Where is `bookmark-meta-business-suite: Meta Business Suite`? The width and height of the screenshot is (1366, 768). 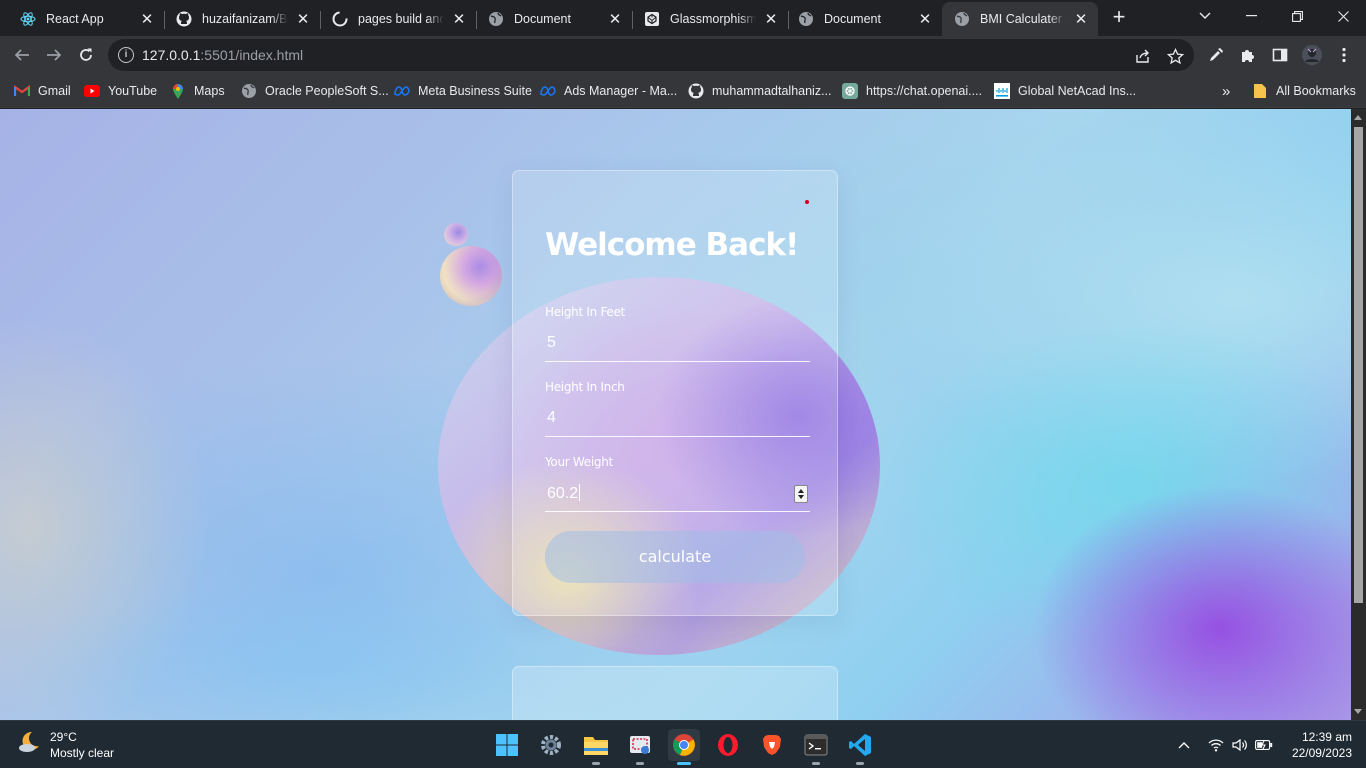
bookmark-meta-business-suite: Meta Business Suite is located at coordinates (463, 91).